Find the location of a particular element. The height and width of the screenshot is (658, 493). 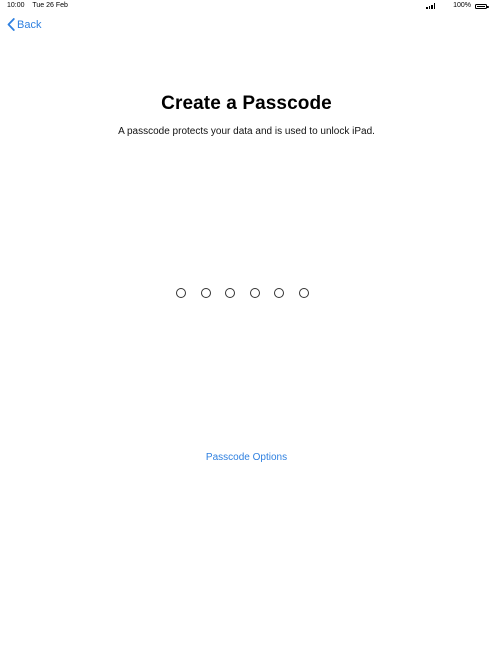

signal-icon is located at coordinates (431, 6).